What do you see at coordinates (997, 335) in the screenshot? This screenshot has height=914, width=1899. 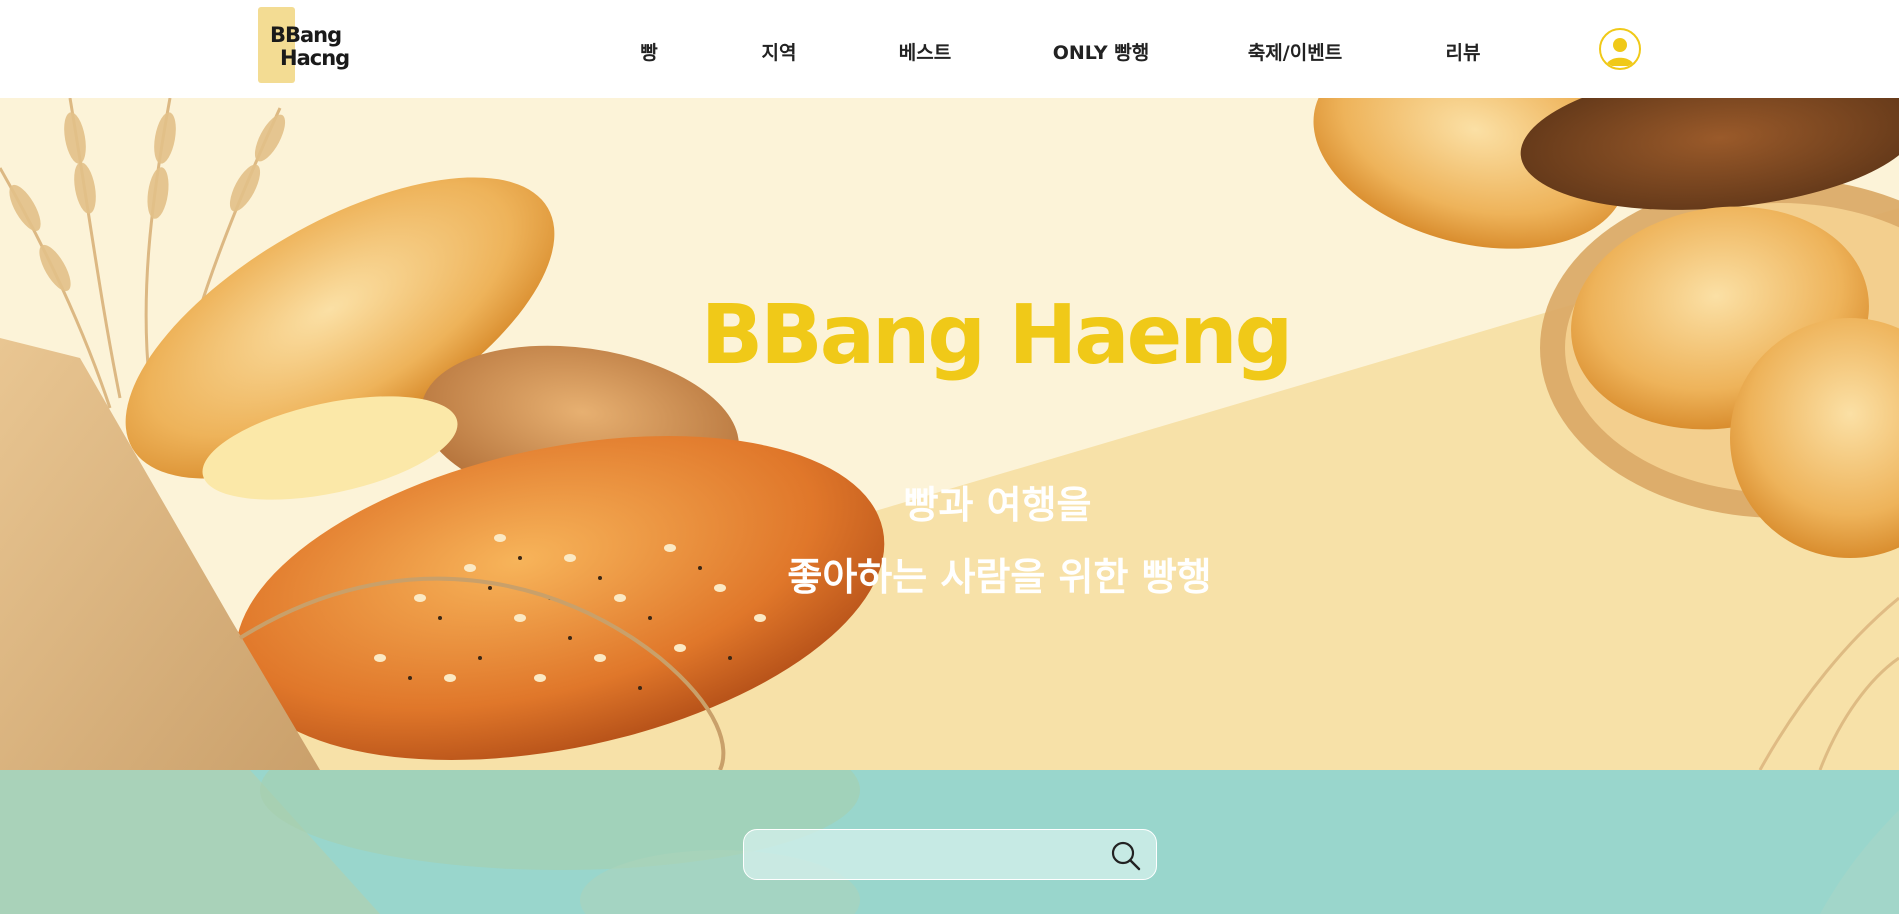 I see `hero-title: BBang Haeng` at bounding box center [997, 335].